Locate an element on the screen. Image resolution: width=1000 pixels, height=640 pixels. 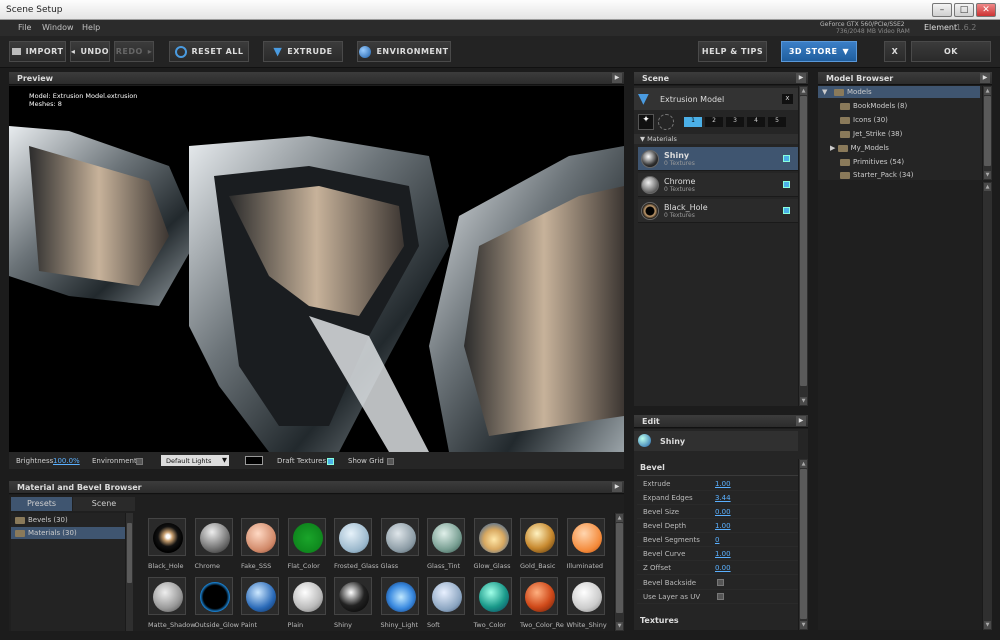
bevel-depth-value: 1.00 is located at coordinates (723, 526).